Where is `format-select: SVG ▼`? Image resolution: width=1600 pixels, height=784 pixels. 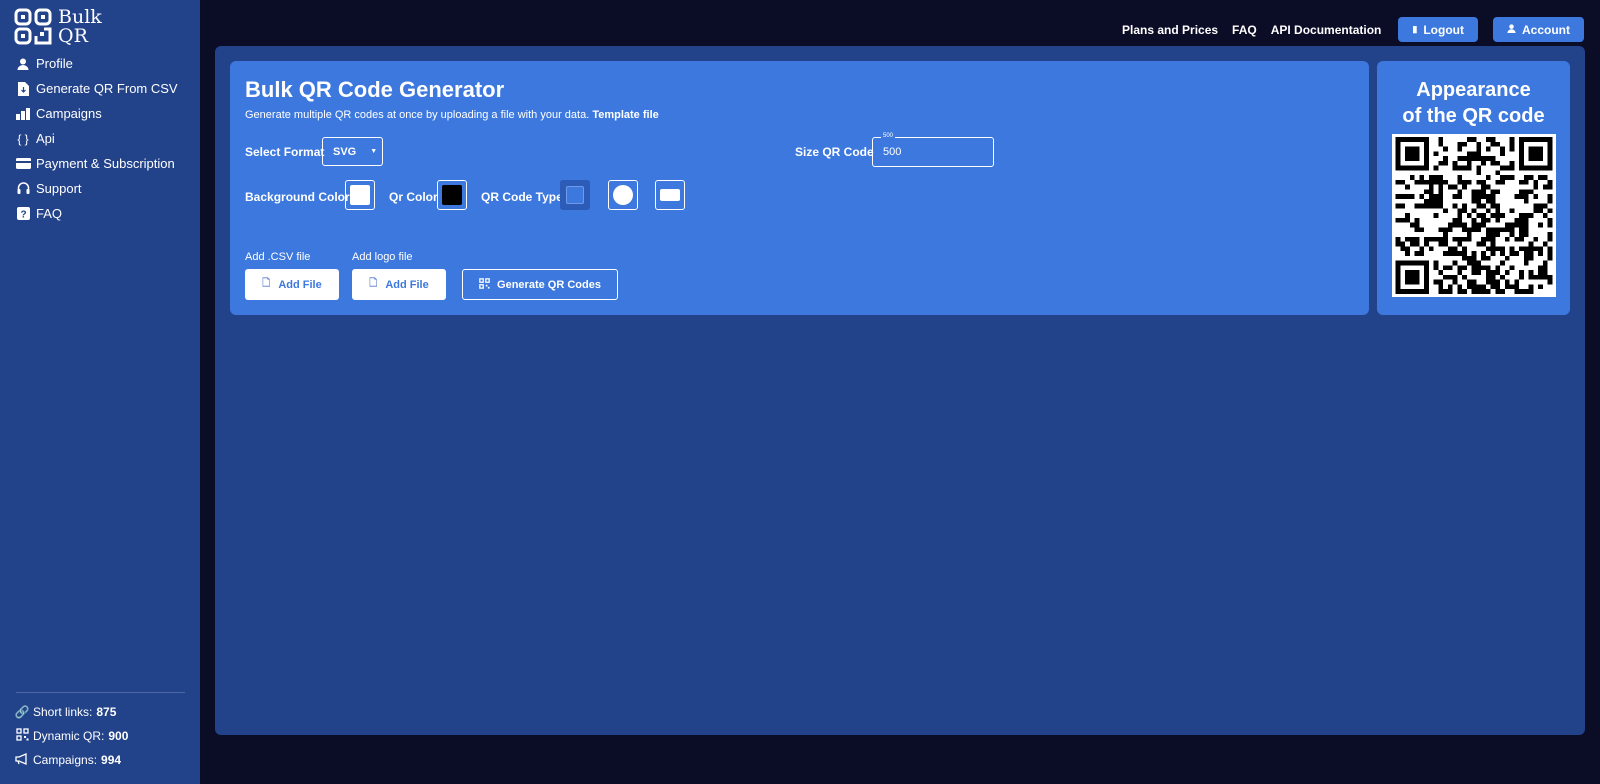 format-select: SVG ▼ is located at coordinates (352, 151).